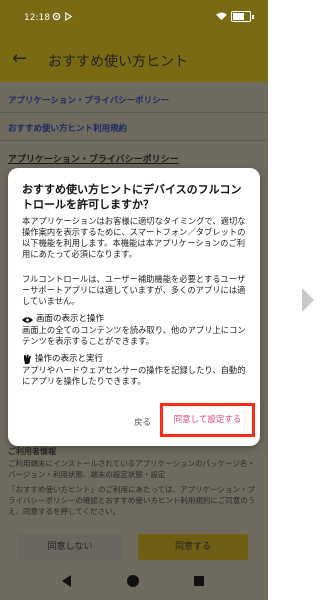  What do you see at coordinates (118, 62) in the screenshot?
I see `page-title: おすすめ使い方ヒント` at bounding box center [118, 62].